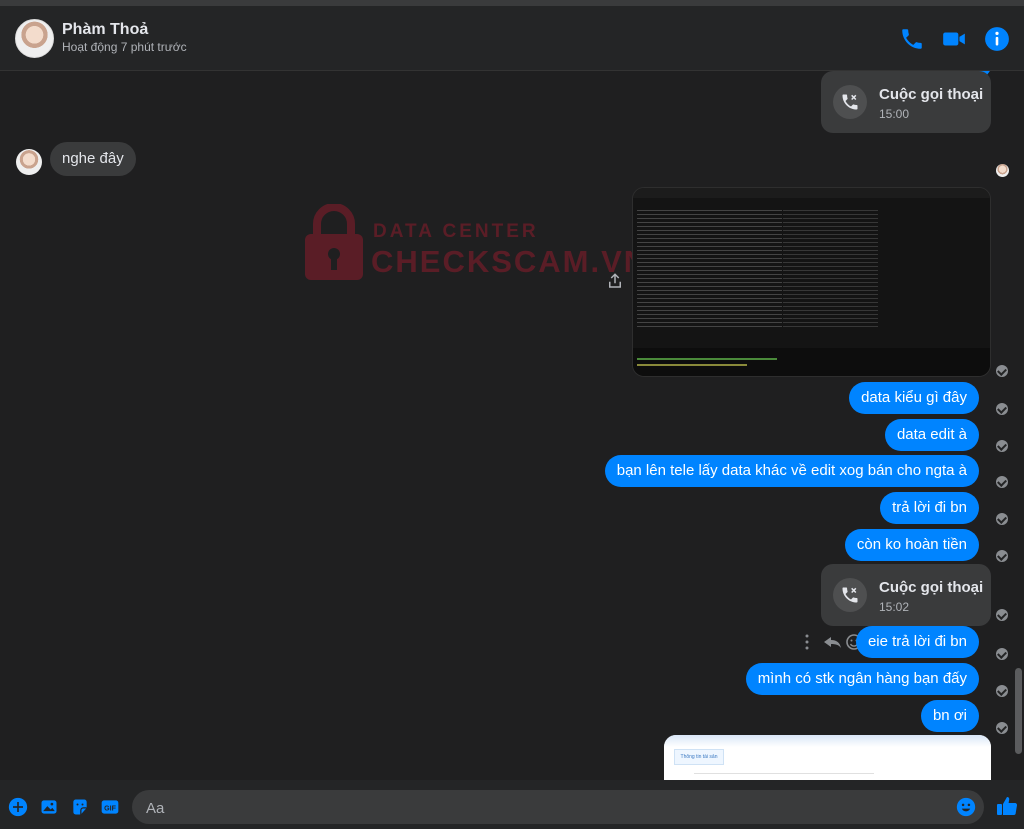 This screenshot has height=829, width=1024. What do you see at coordinates (546, 808) in the screenshot?
I see `message-input` at bounding box center [546, 808].